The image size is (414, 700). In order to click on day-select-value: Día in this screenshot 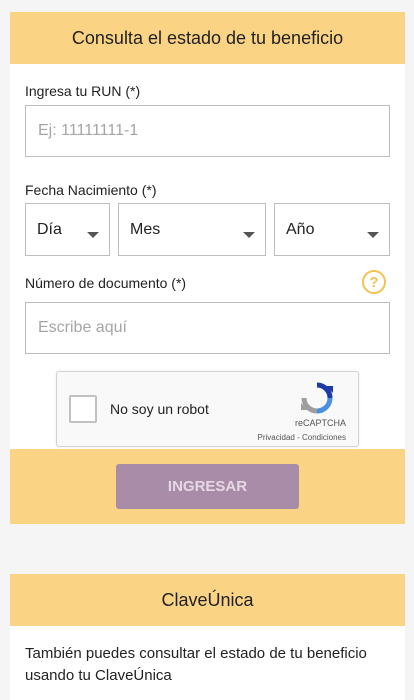, I will do `click(49, 229)`.